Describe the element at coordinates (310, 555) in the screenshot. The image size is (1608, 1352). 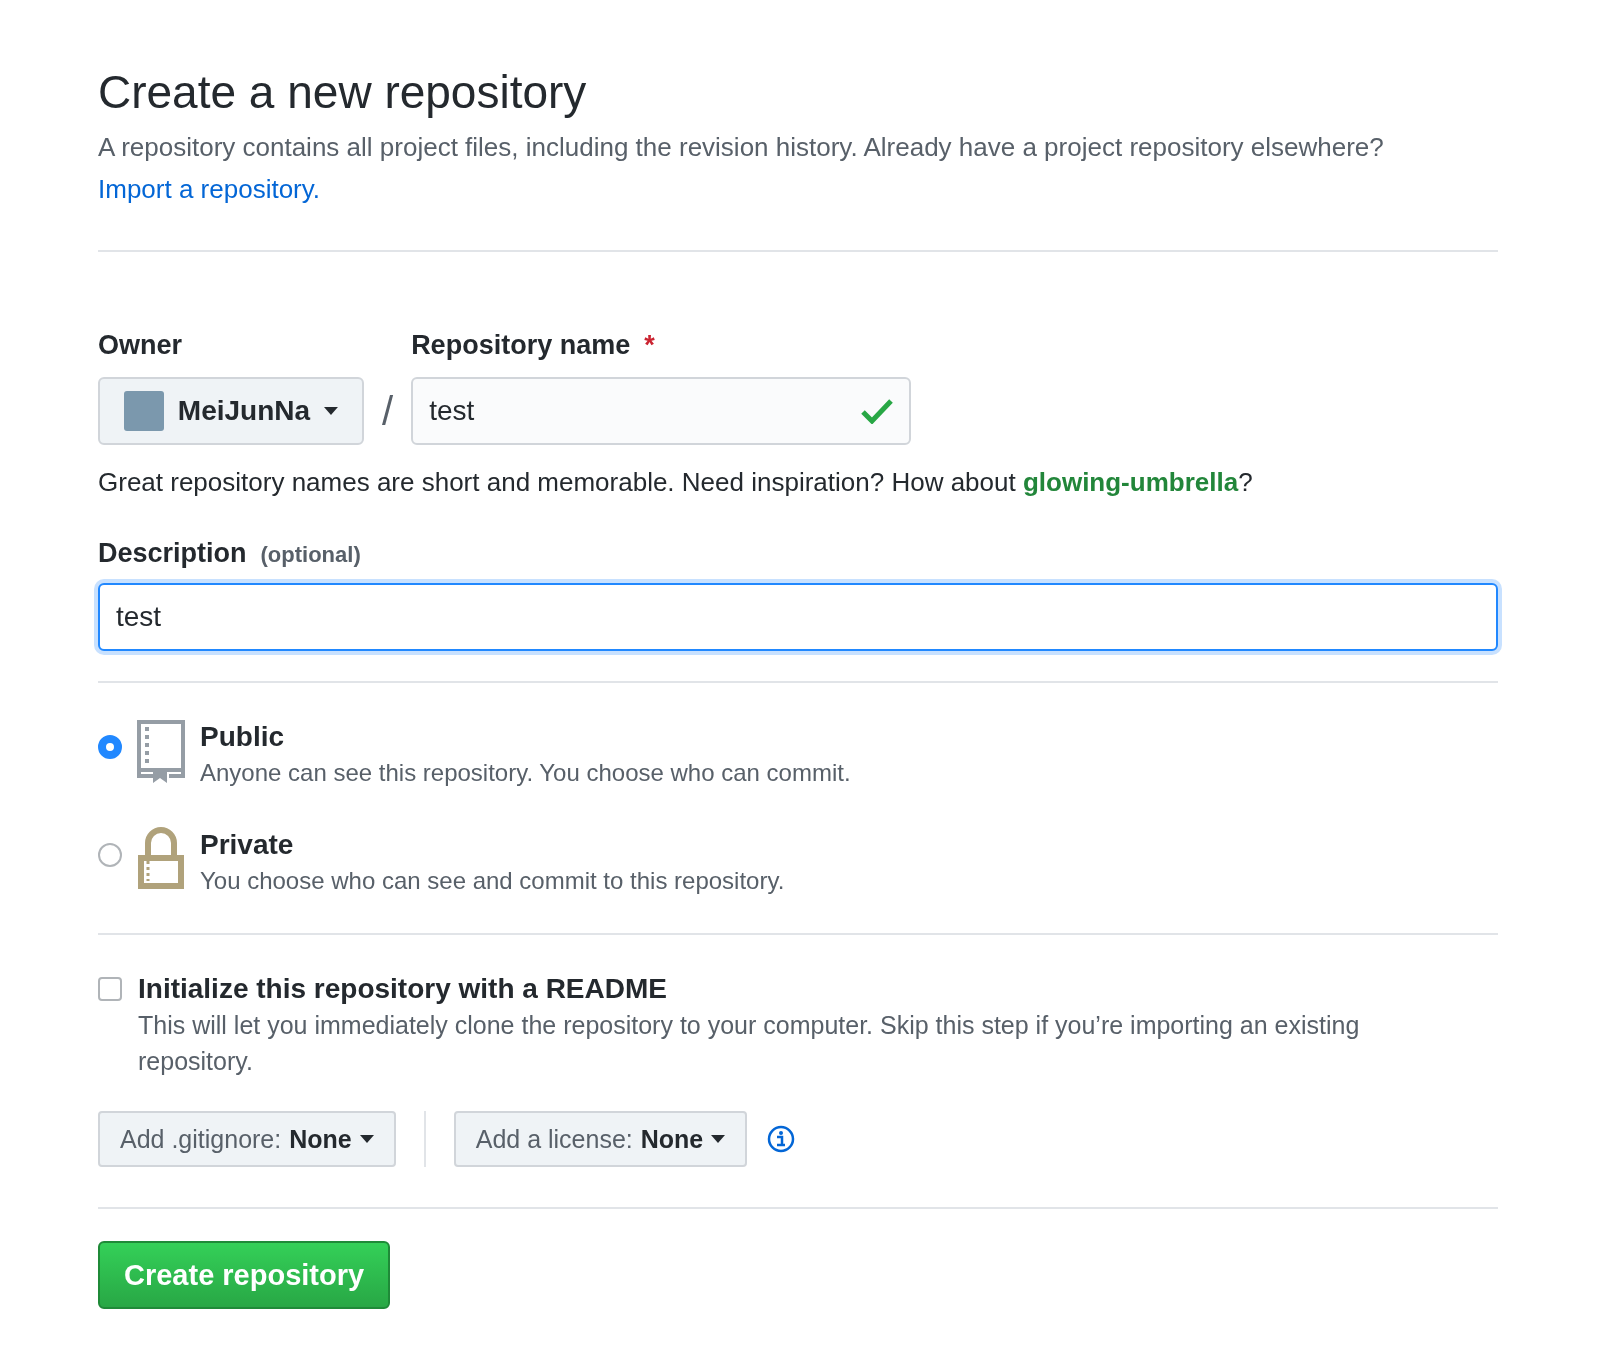
I see `optional-note: (optional)` at that location.